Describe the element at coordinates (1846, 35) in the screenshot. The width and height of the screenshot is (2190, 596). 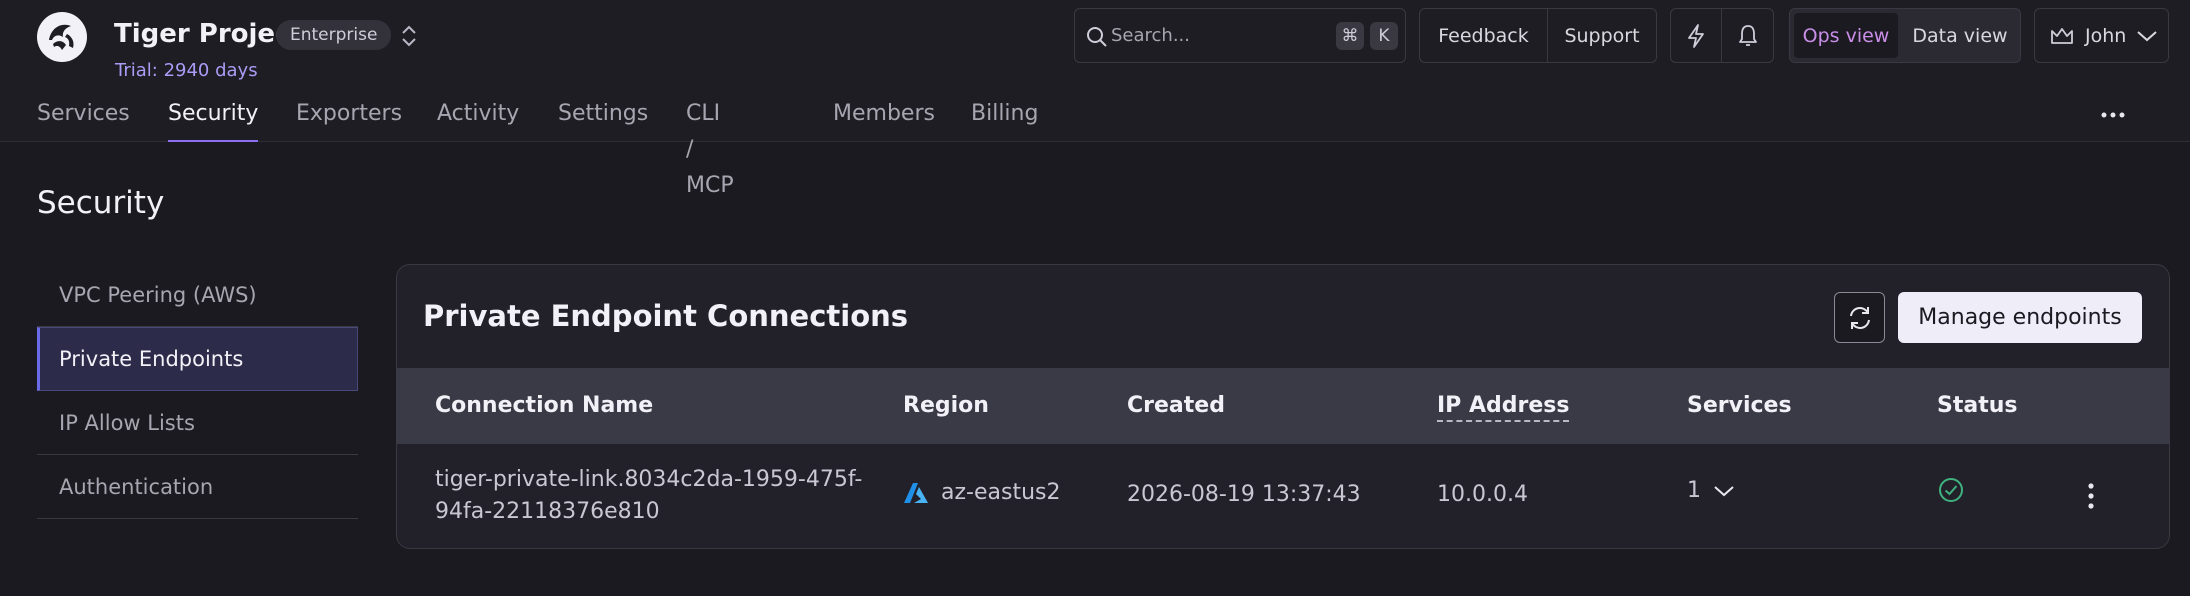
I see `ops-view-toggle: Ops view` at that location.